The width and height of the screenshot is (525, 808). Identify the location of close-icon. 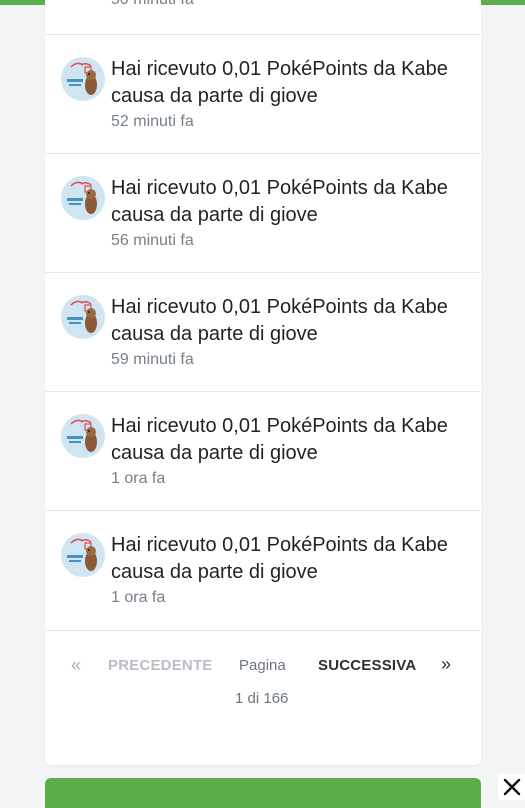
(511, 787).